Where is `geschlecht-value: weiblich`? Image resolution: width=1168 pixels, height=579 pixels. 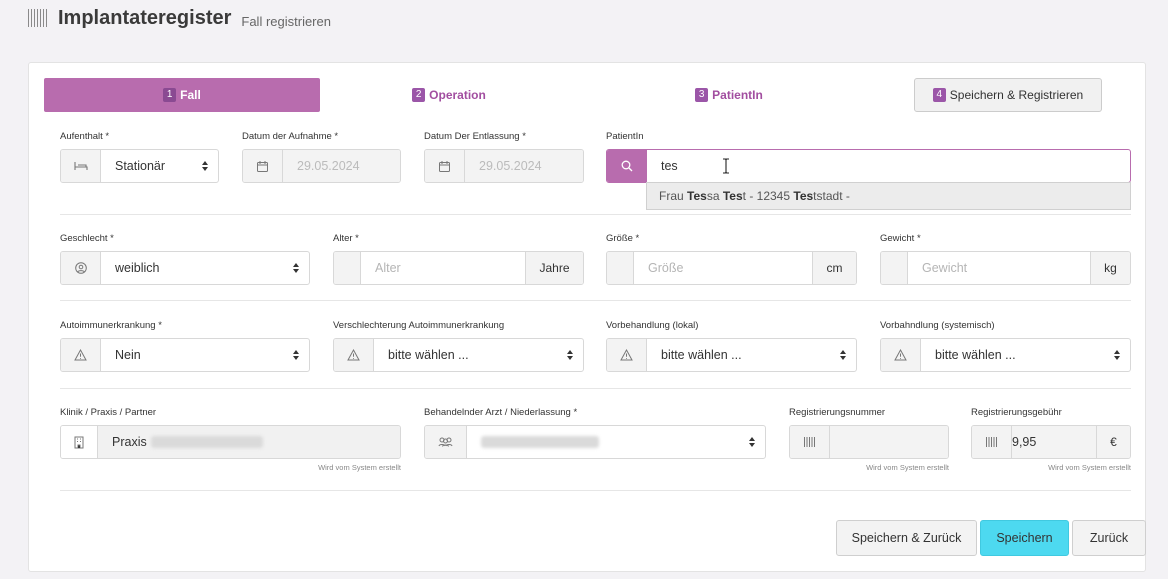 geschlecht-value: weiblich is located at coordinates (137, 268).